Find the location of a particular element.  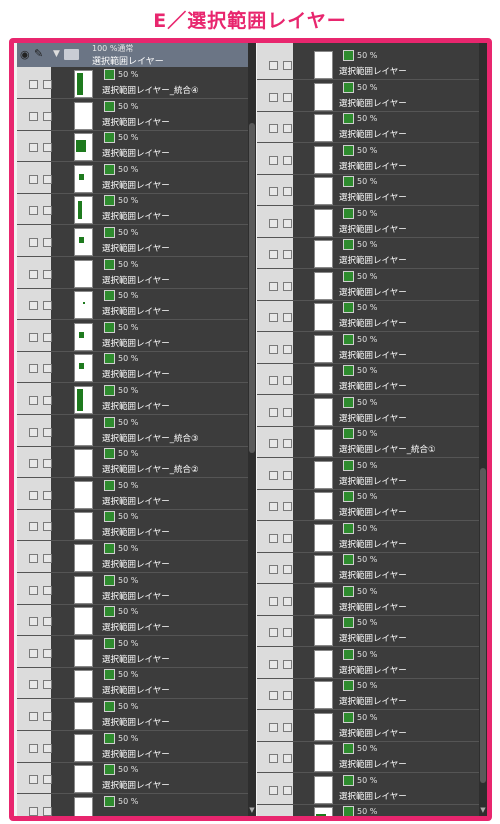

scrollbar-thumb is located at coordinates (252, 288).